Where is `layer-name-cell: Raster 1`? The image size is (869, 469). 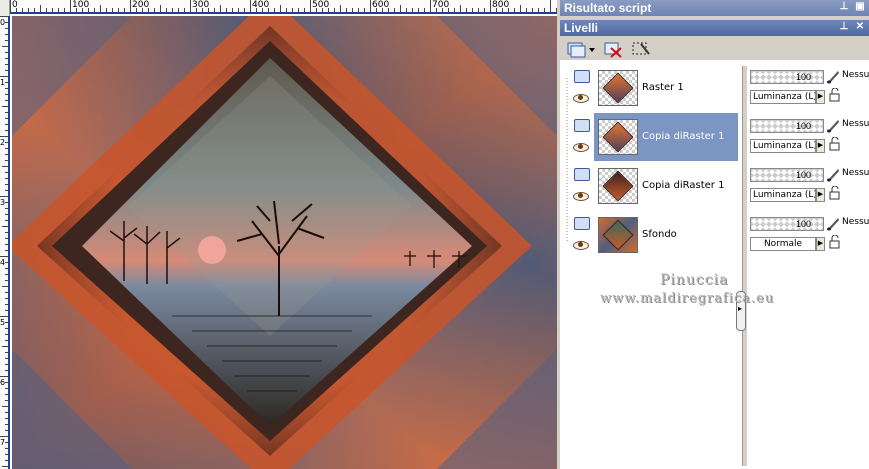 layer-name-cell: Raster 1 is located at coordinates (666, 88).